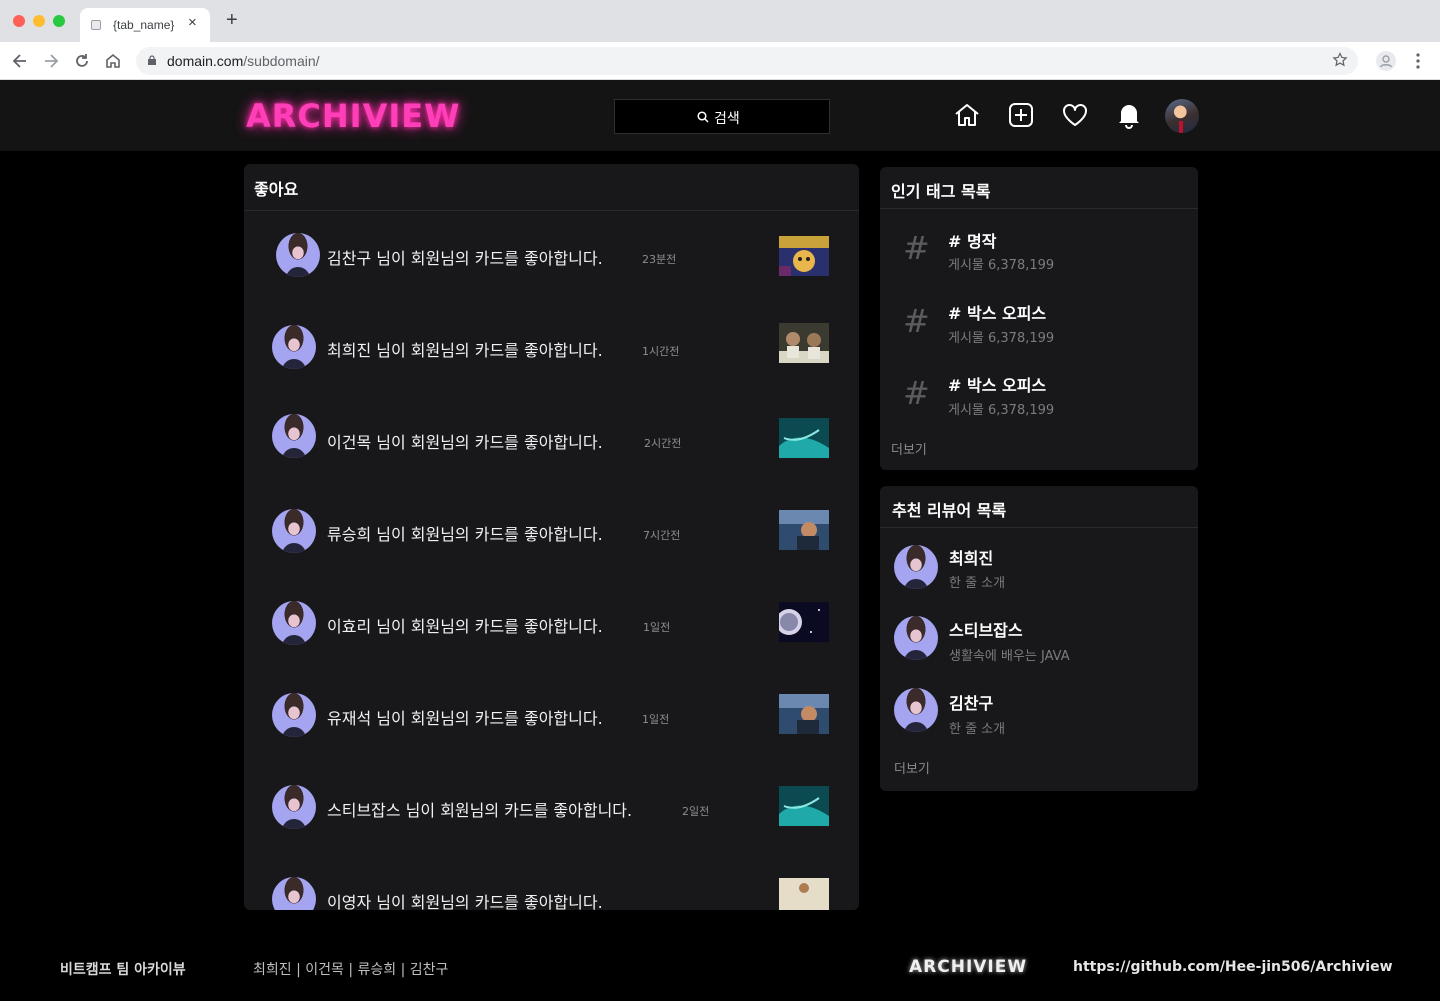  I want to click on tab-title: {tab_name}, so click(144, 25).